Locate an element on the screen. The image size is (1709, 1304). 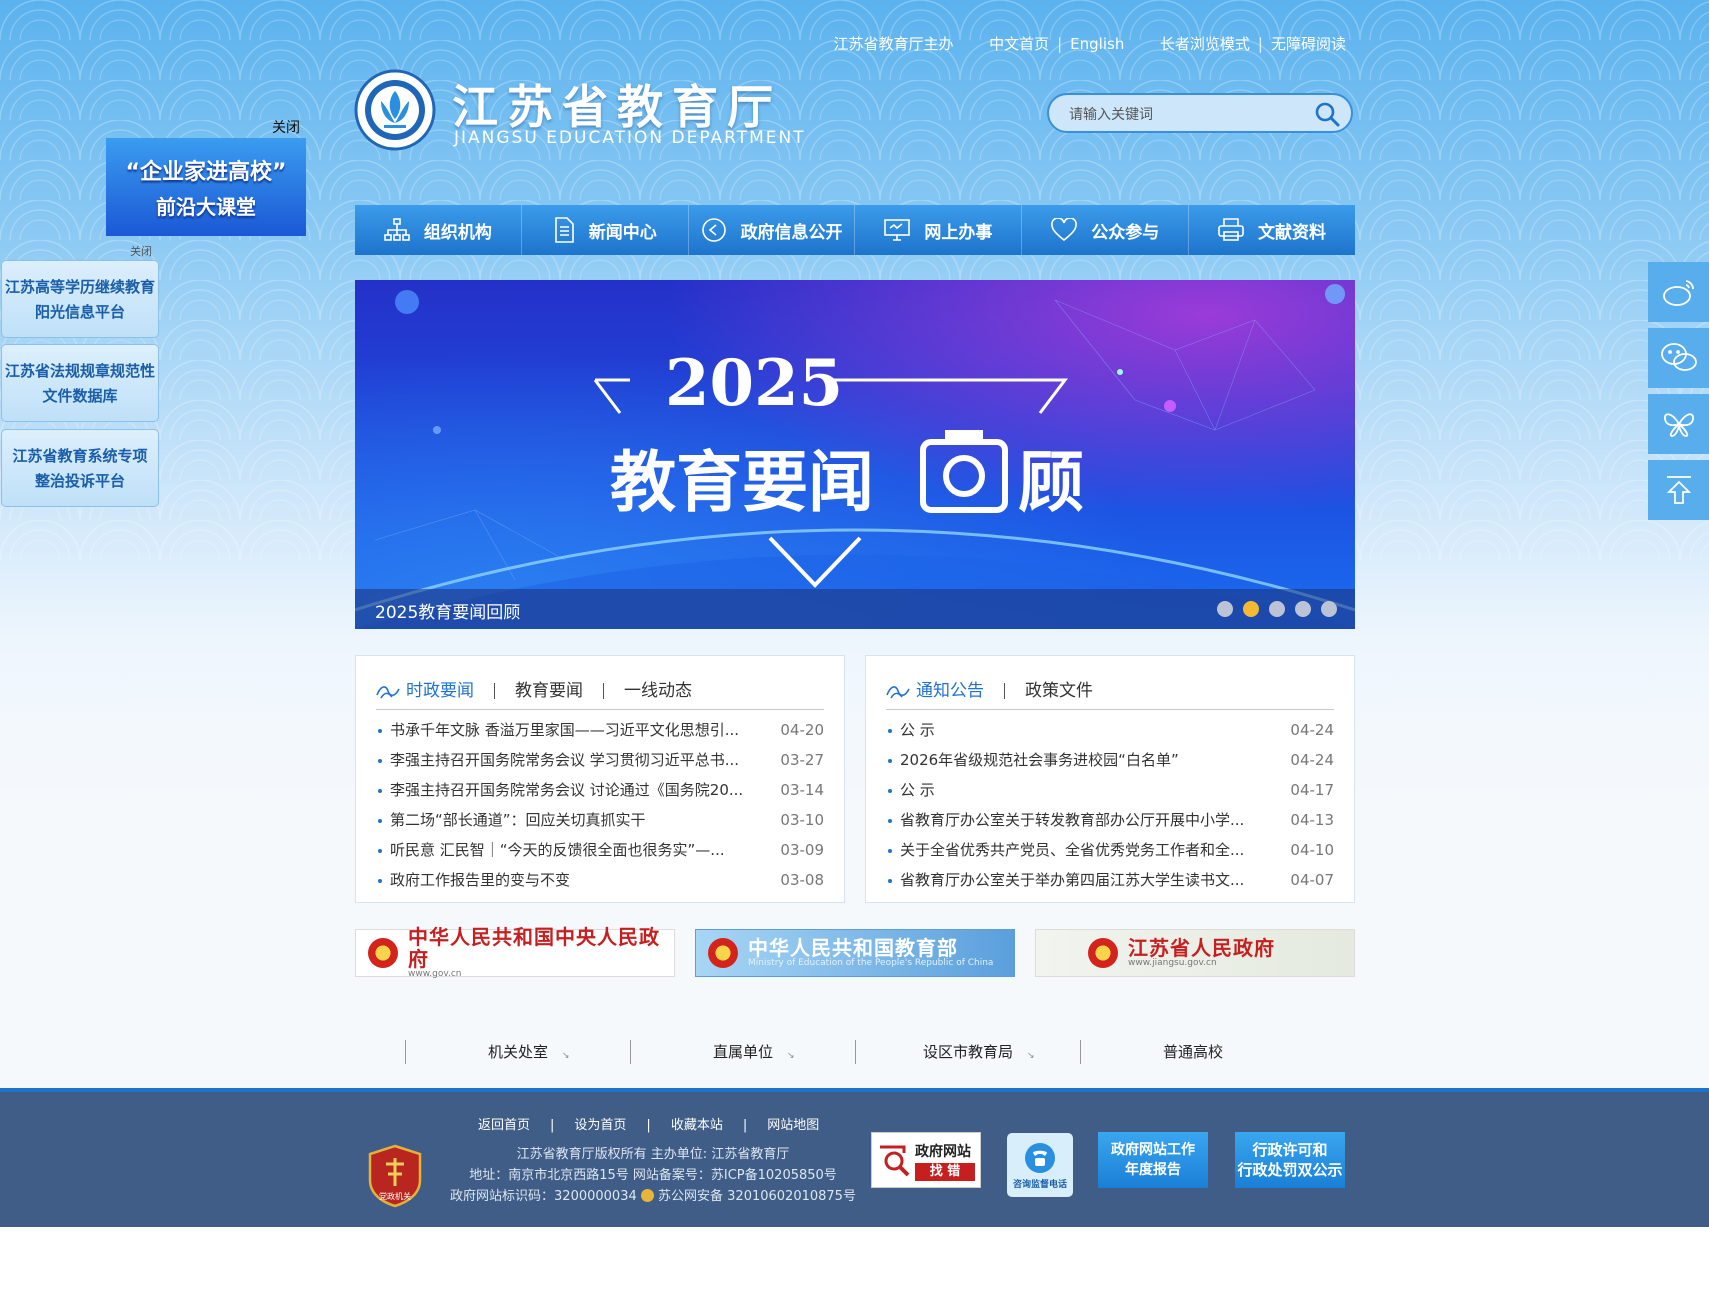
side-link-line-2: 整治投诉平台 is located at coordinates (79, 481).